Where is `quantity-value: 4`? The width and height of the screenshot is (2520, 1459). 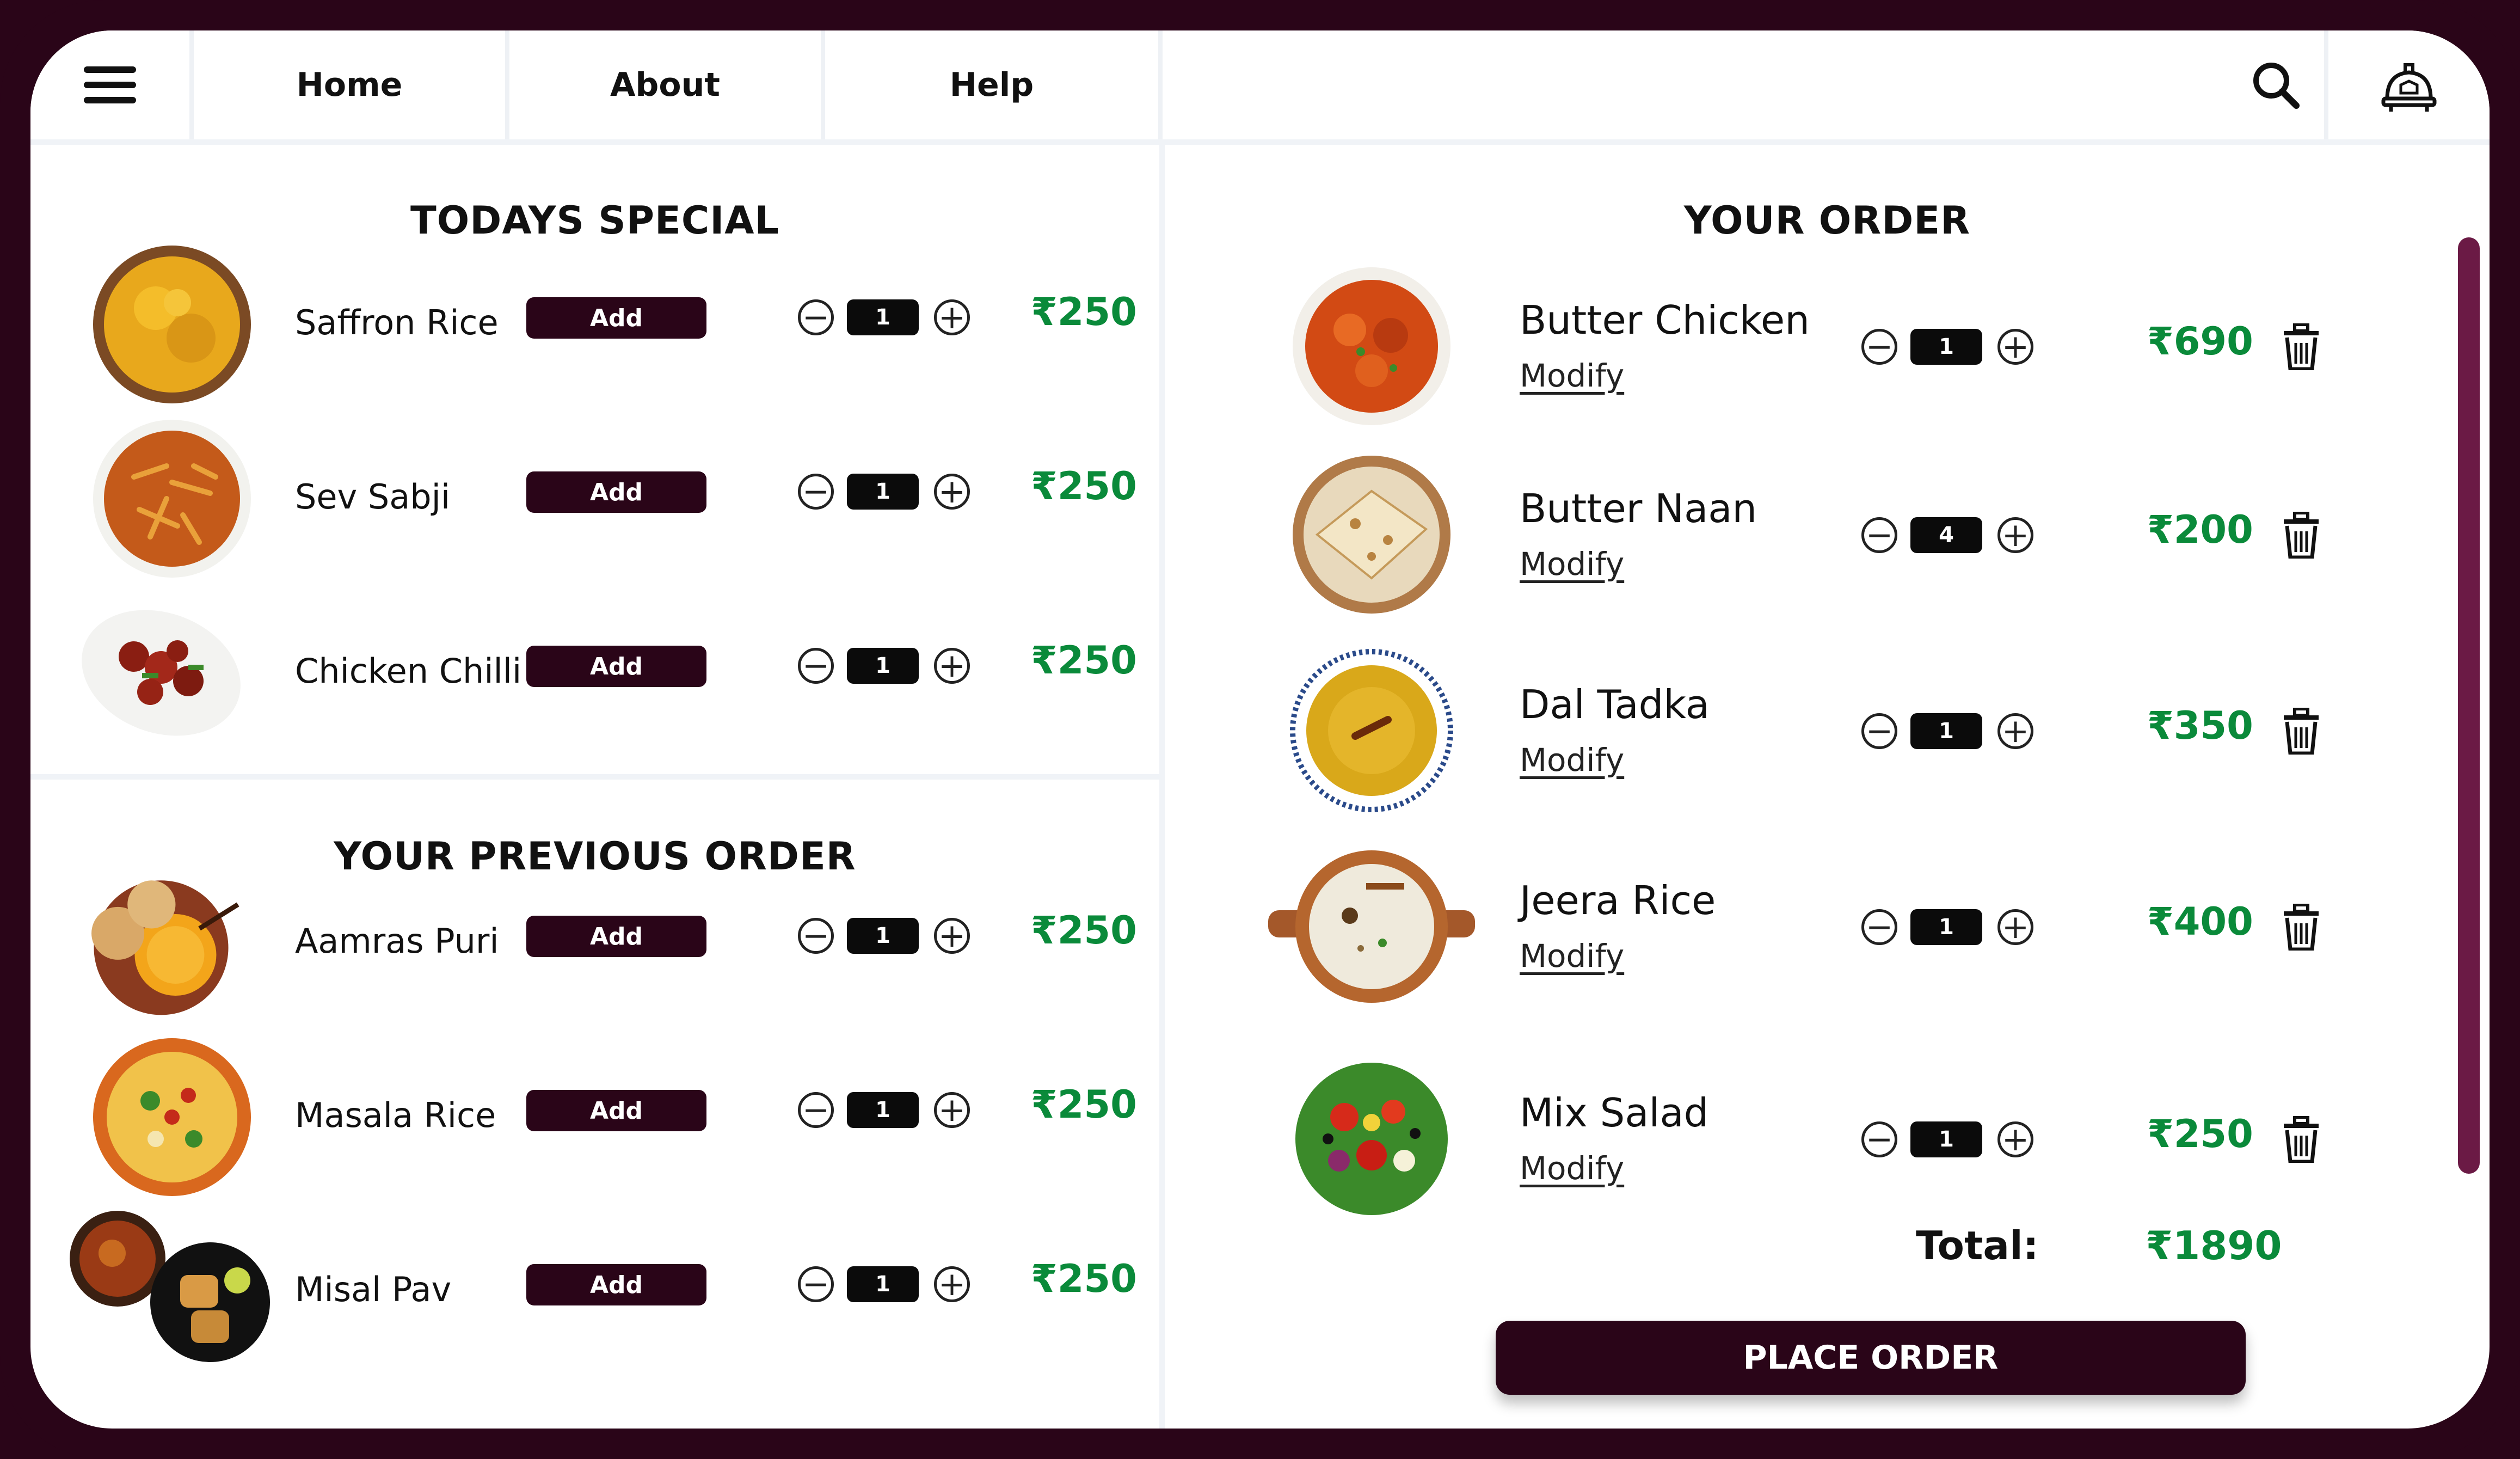 quantity-value: 4 is located at coordinates (1946, 535).